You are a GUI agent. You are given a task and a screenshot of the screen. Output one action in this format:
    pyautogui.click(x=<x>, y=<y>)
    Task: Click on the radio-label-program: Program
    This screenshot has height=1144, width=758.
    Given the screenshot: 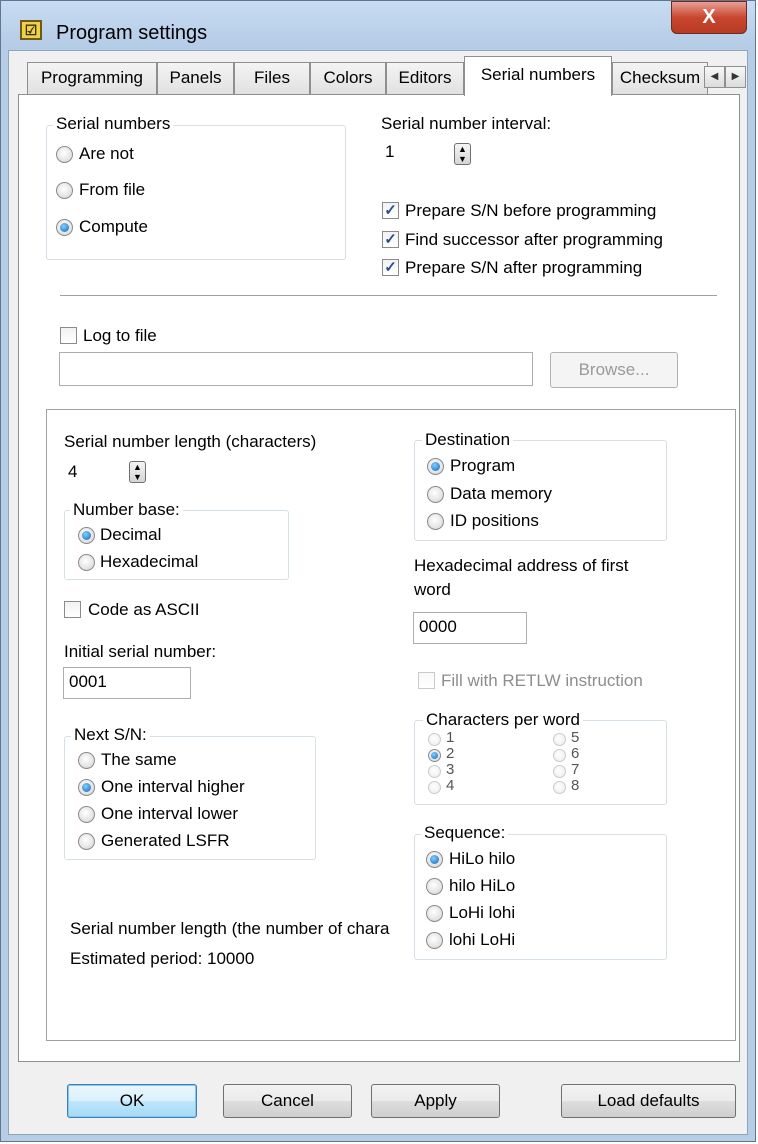 What is the action you would take?
    pyautogui.click(x=482, y=466)
    